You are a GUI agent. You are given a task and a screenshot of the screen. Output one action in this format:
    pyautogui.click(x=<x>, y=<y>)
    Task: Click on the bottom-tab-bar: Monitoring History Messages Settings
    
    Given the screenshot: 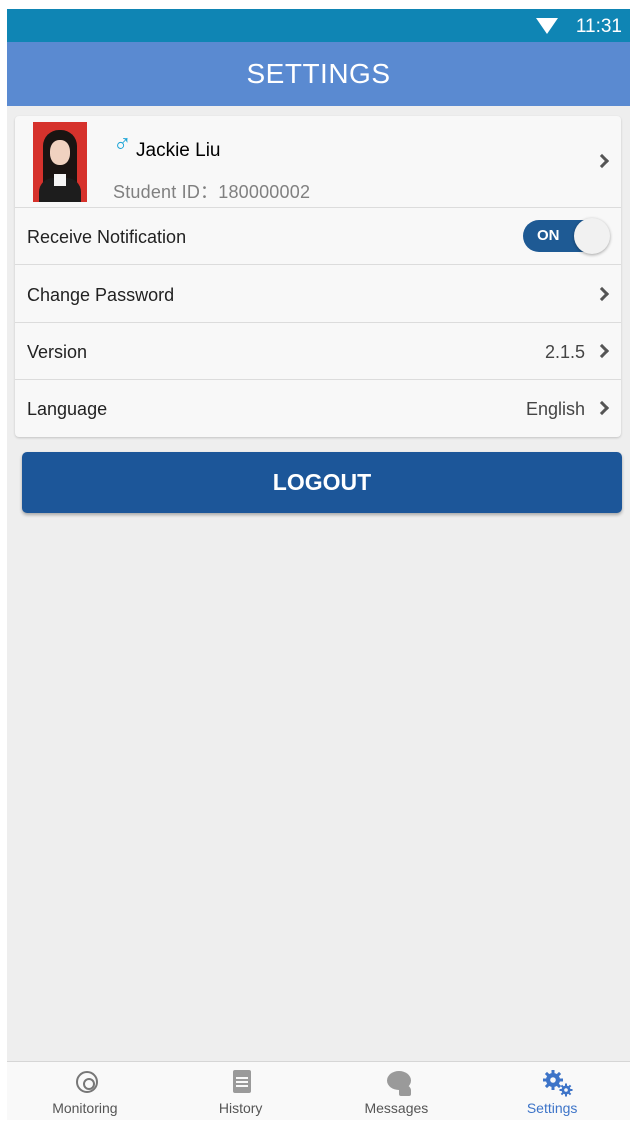 What is the action you would take?
    pyautogui.click(x=318, y=1090)
    